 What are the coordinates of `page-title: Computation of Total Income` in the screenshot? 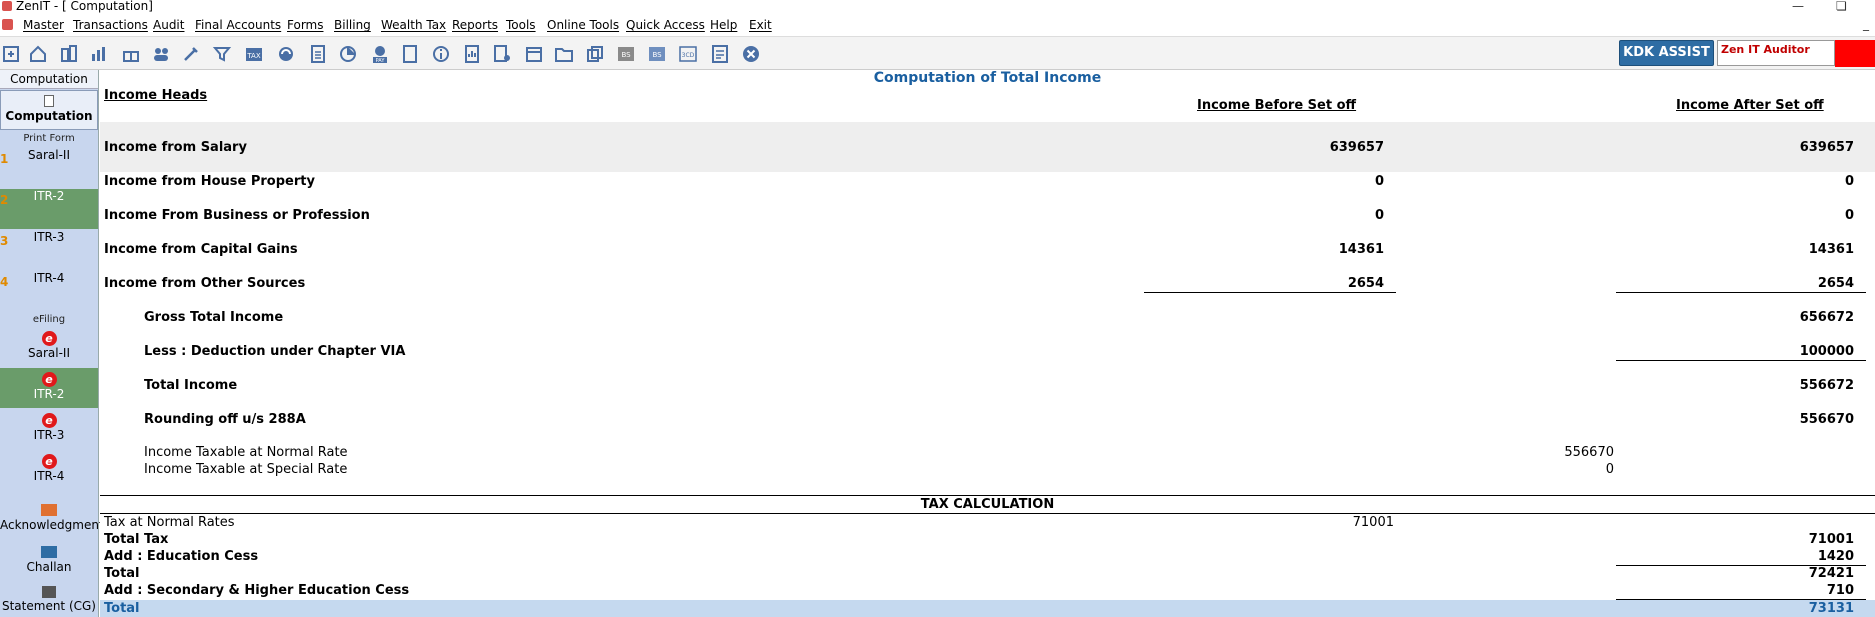 It's located at (987, 78).